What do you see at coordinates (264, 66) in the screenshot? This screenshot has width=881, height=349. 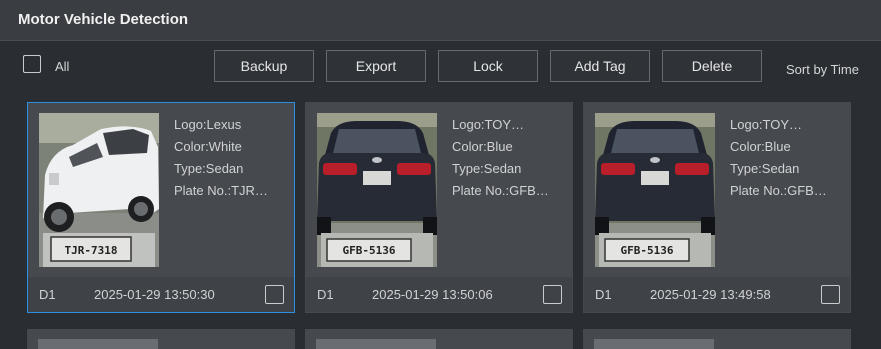 I see `backup-button: Backup` at bounding box center [264, 66].